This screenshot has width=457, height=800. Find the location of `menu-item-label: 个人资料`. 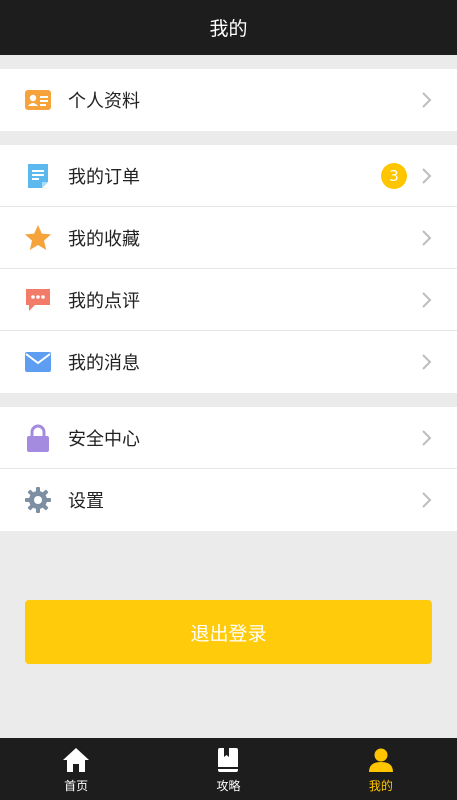

menu-item-label: 个人资料 is located at coordinates (104, 101).